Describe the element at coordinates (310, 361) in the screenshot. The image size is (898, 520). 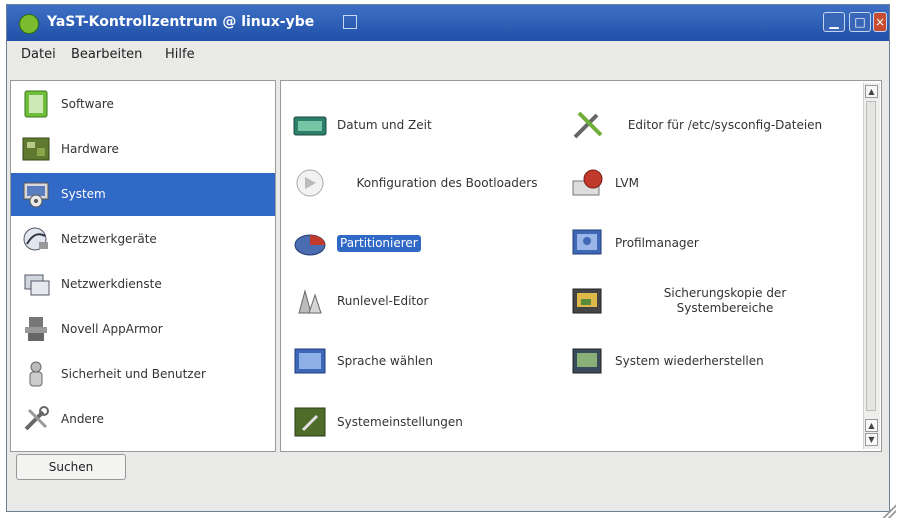
I see `language-icon` at that location.